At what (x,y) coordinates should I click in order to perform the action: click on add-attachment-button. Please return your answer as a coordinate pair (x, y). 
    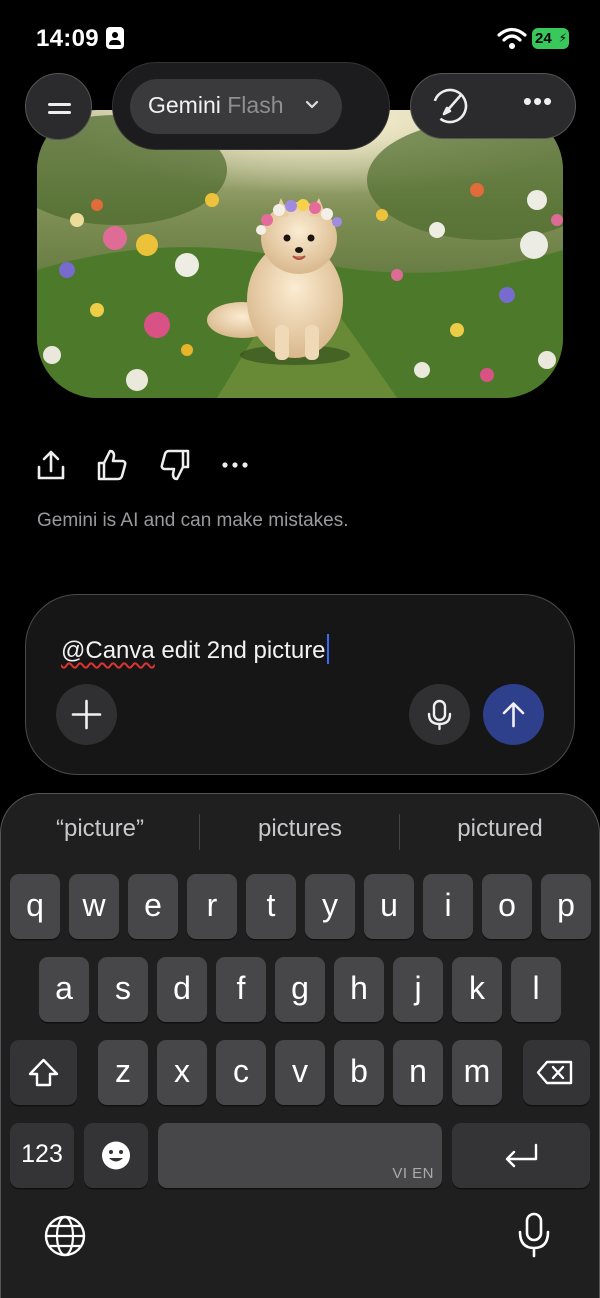
    Looking at the image, I should click on (86, 714).